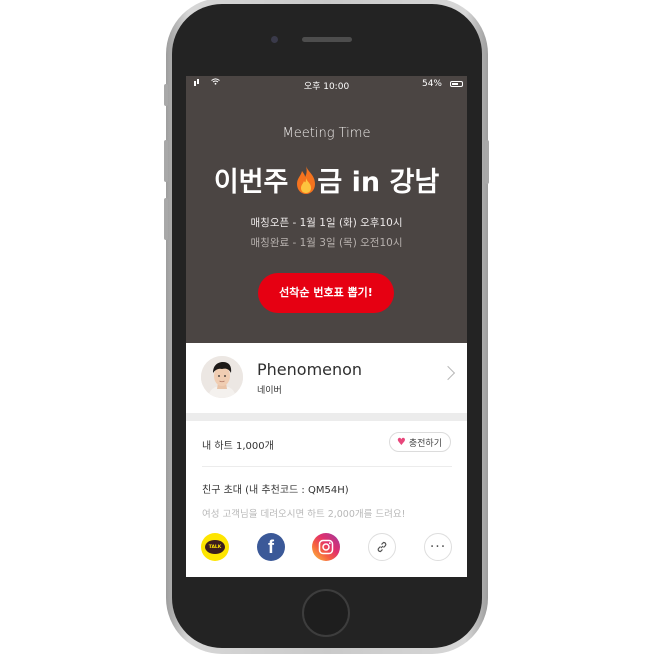 The image size is (654, 654). Describe the element at coordinates (310, 369) in the screenshot. I see `profile-name: Phenomenon` at that location.